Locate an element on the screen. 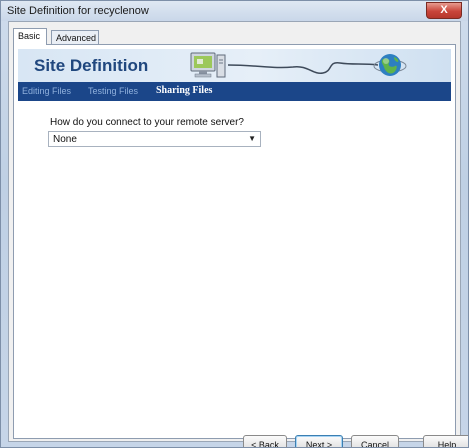 This screenshot has height=448, width=469. globe-icon is located at coordinates (390, 65).